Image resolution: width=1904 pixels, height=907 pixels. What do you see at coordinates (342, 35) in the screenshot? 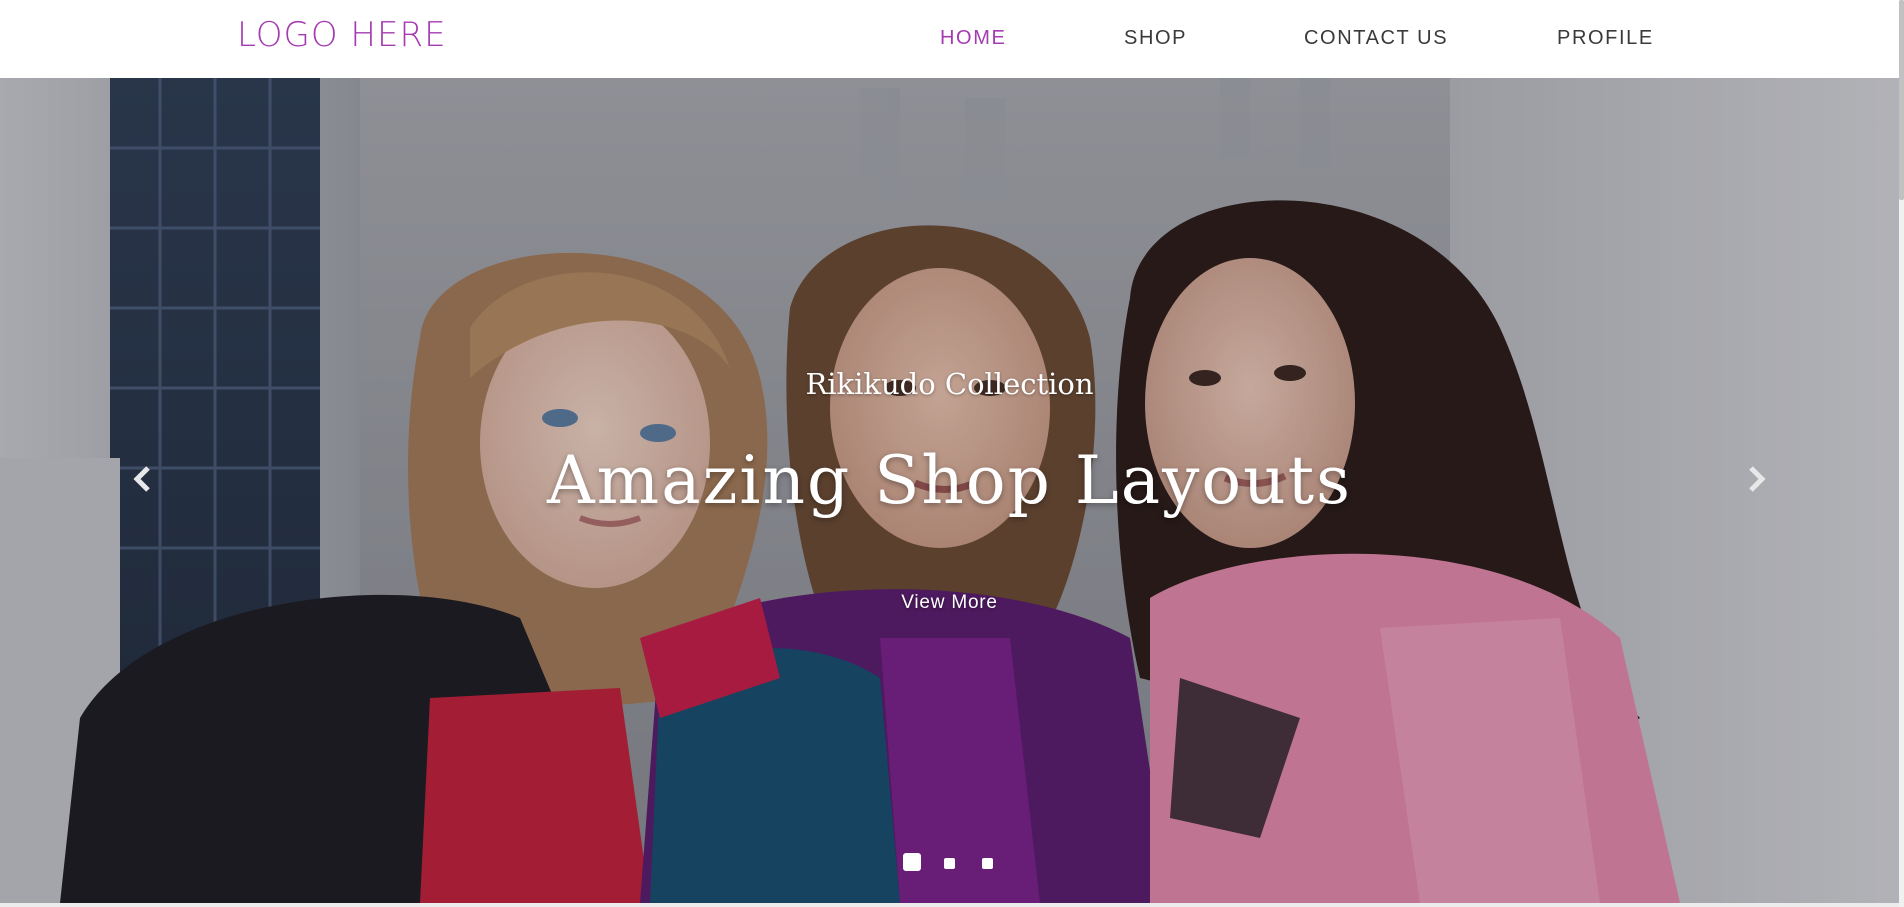
I see `site-logo: LOGO HERE` at bounding box center [342, 35].